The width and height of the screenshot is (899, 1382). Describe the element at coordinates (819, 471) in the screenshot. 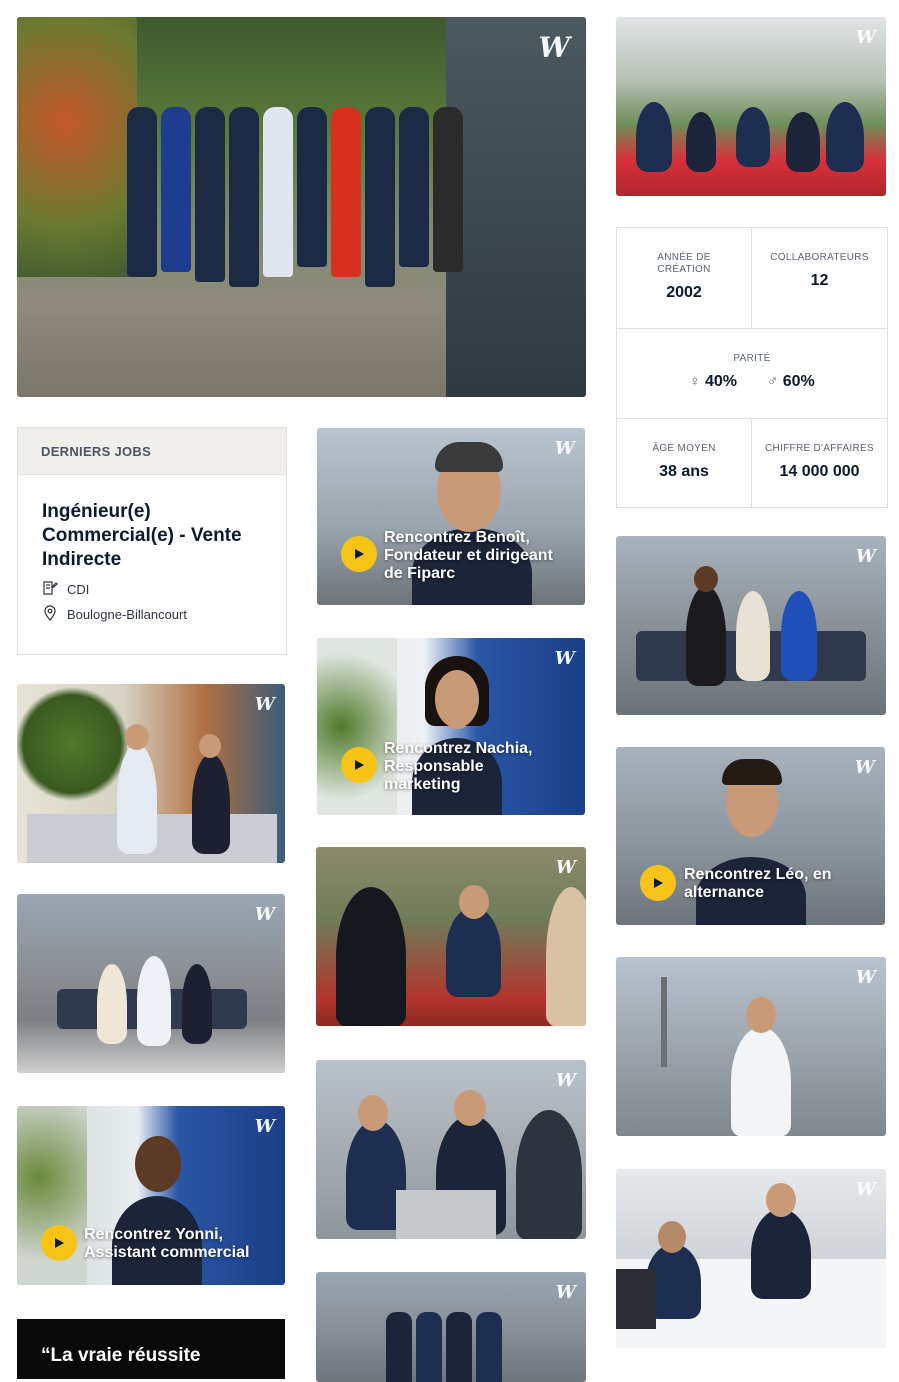

I see `stat-revenue-value: 14 000 000` at that location.